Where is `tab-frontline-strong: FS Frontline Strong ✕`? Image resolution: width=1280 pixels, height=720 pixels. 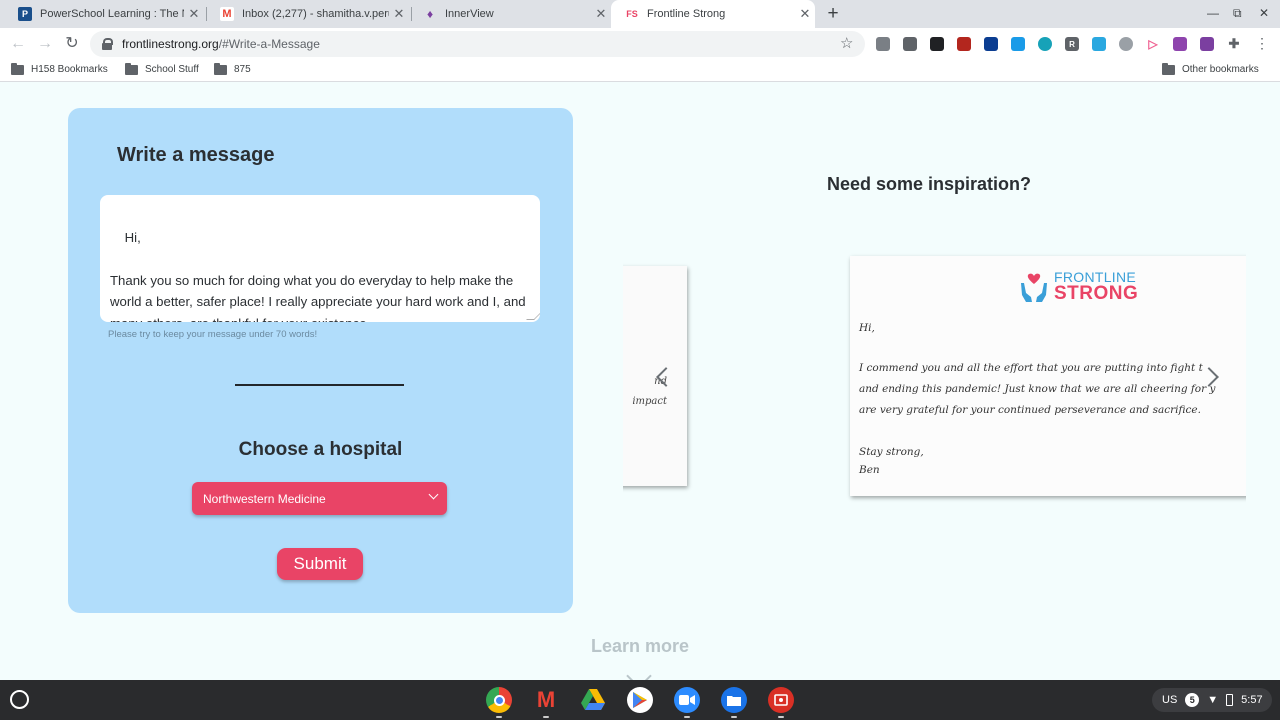 tab-frontline-strong: FS Frontline Strong ✕ is located at coordinates (713, 14).